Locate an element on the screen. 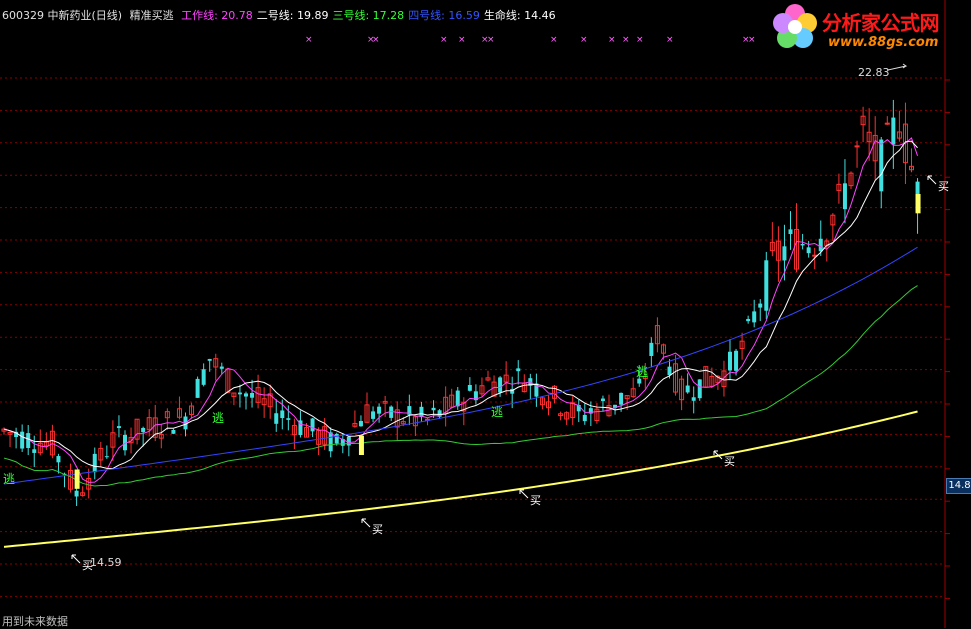 This screenshot has width=971, height=629. site-logo: 分析家公式网 www.88gs.com is located at coordinates (869, 27).